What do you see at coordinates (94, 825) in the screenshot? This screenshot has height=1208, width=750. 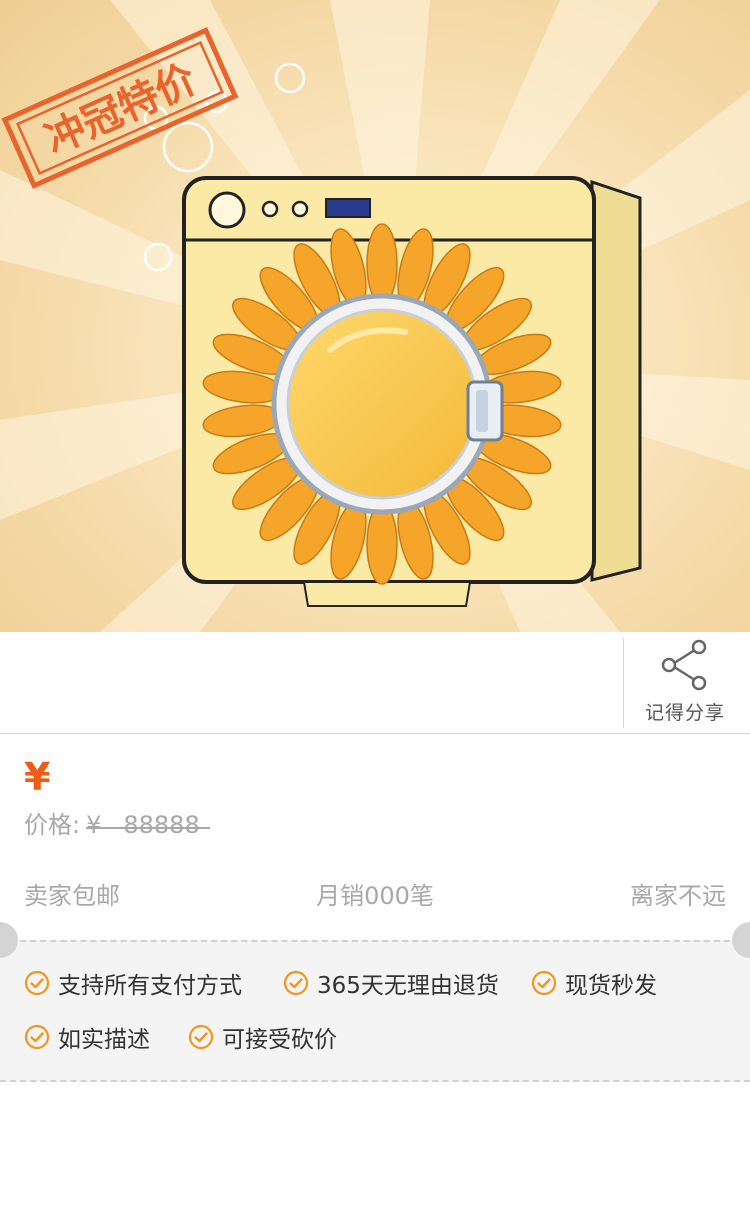 I see `original-currency: ¥` at bounding box center [94, 825].